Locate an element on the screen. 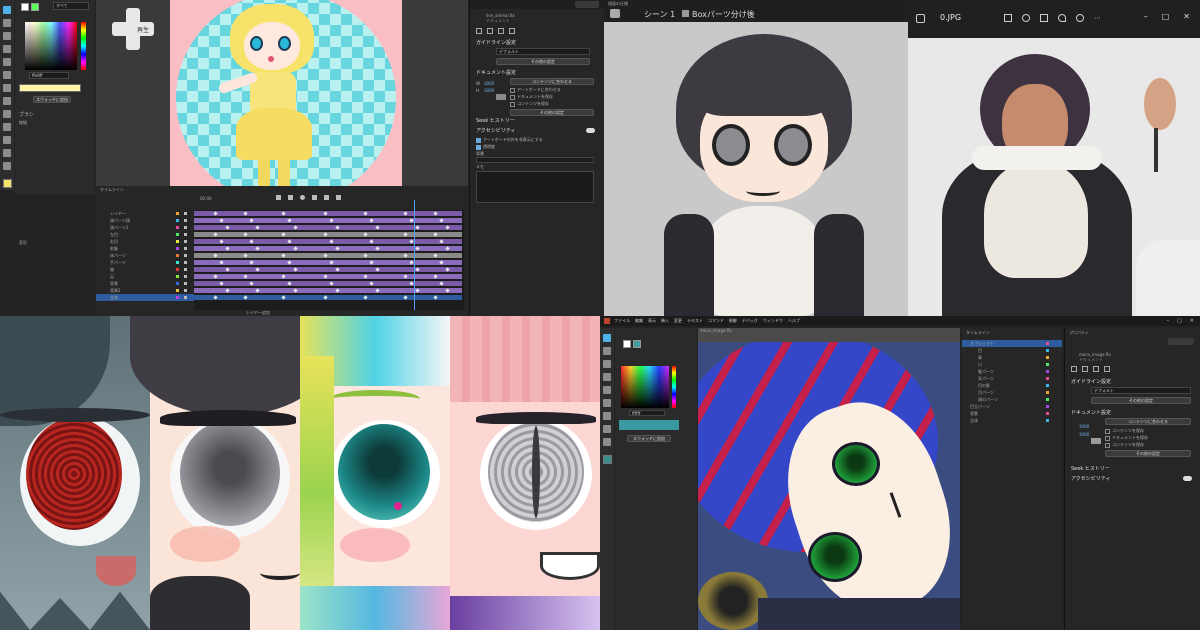 The image size is (1200, 630). memo-textarea is located at coordinates (535, 187).